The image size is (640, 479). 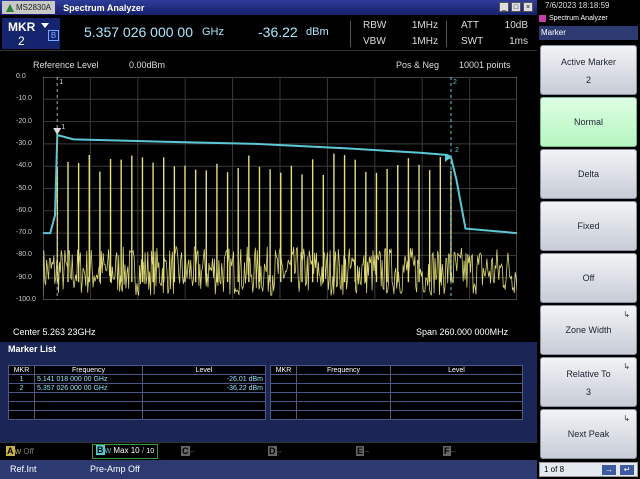 I want to click on relative-to-softkey: ↳ Relative To 3, so click(x=588, y=382).